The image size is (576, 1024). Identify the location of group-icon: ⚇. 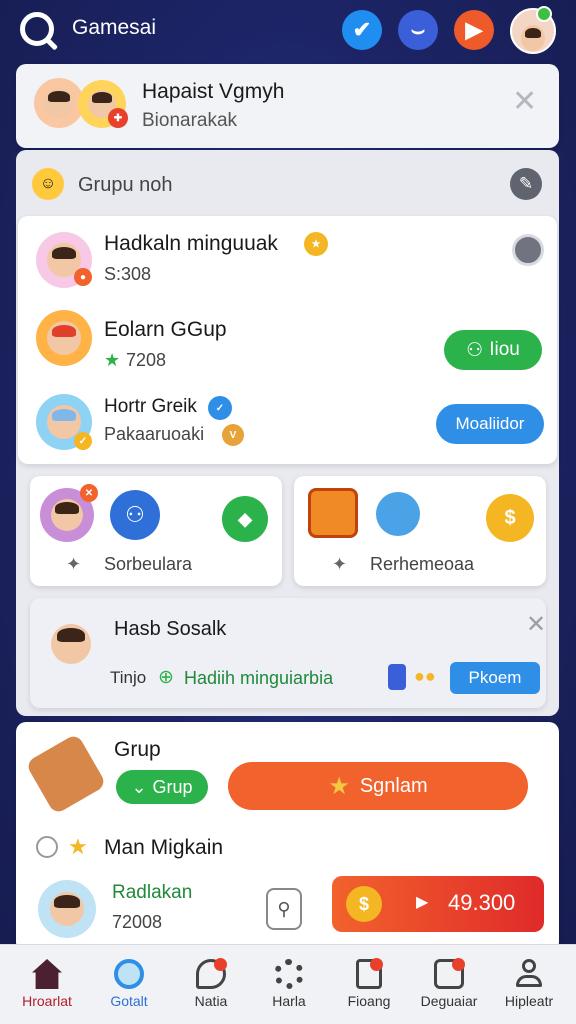
(475, 350).